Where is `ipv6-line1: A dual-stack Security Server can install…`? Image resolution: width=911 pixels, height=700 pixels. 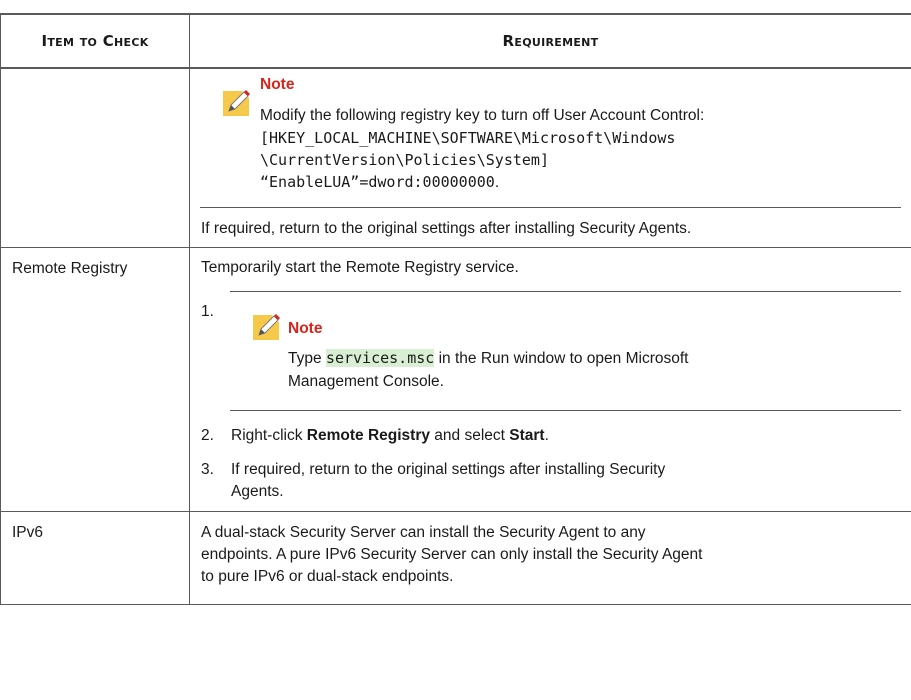
ipv6-line1: A dual-stack Security Server can install… is located at coordinates (423, 532).